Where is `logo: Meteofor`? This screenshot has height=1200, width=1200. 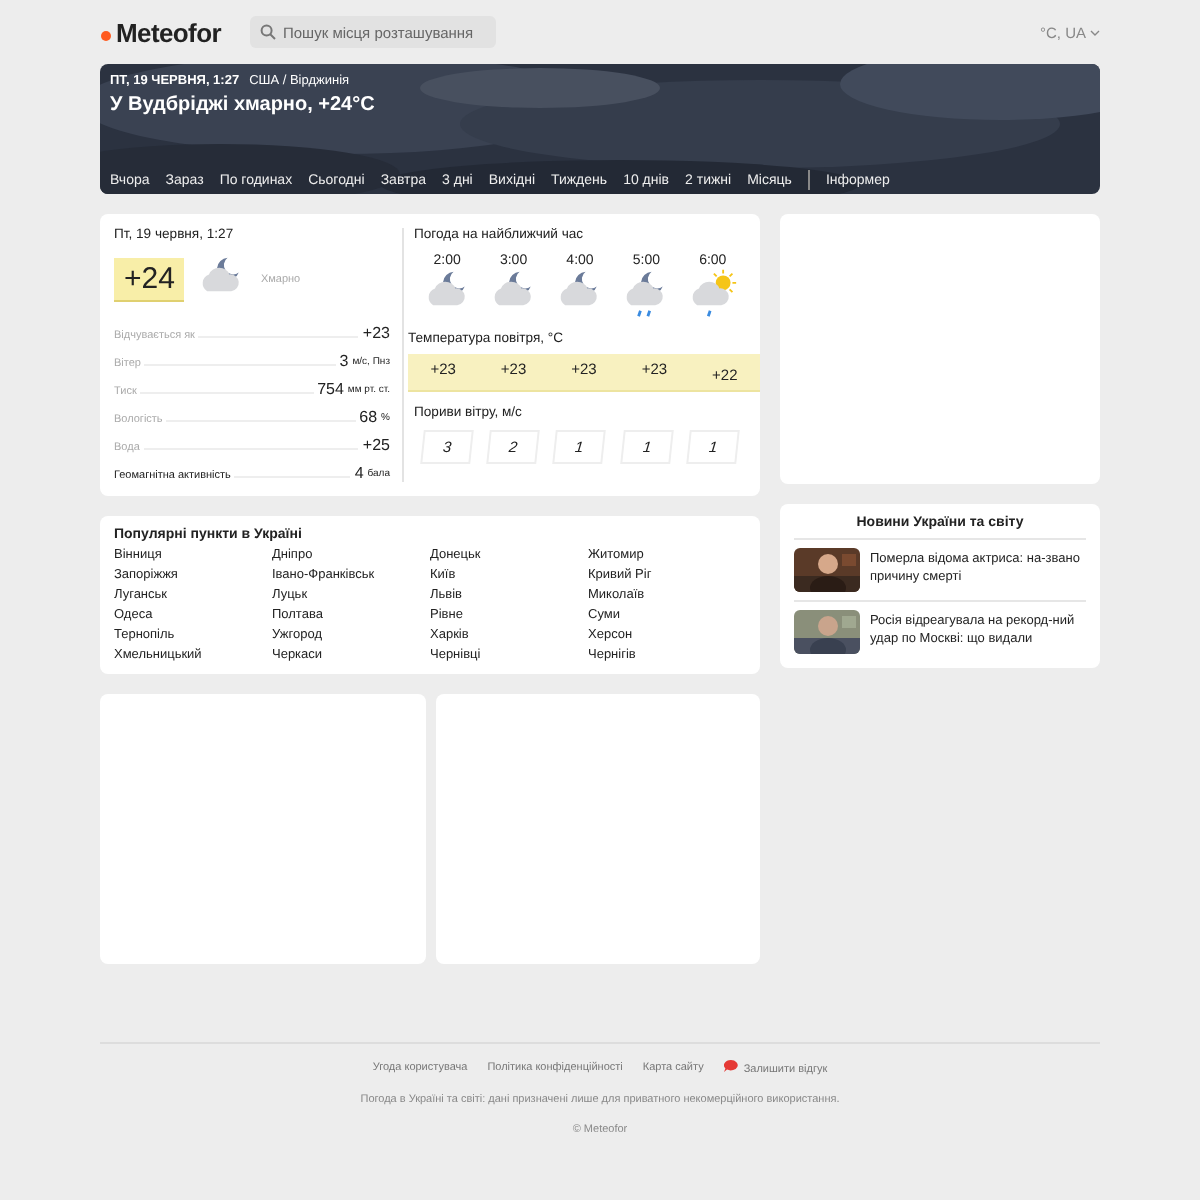
logo: Meteofor is located at coordinates (160, 32).